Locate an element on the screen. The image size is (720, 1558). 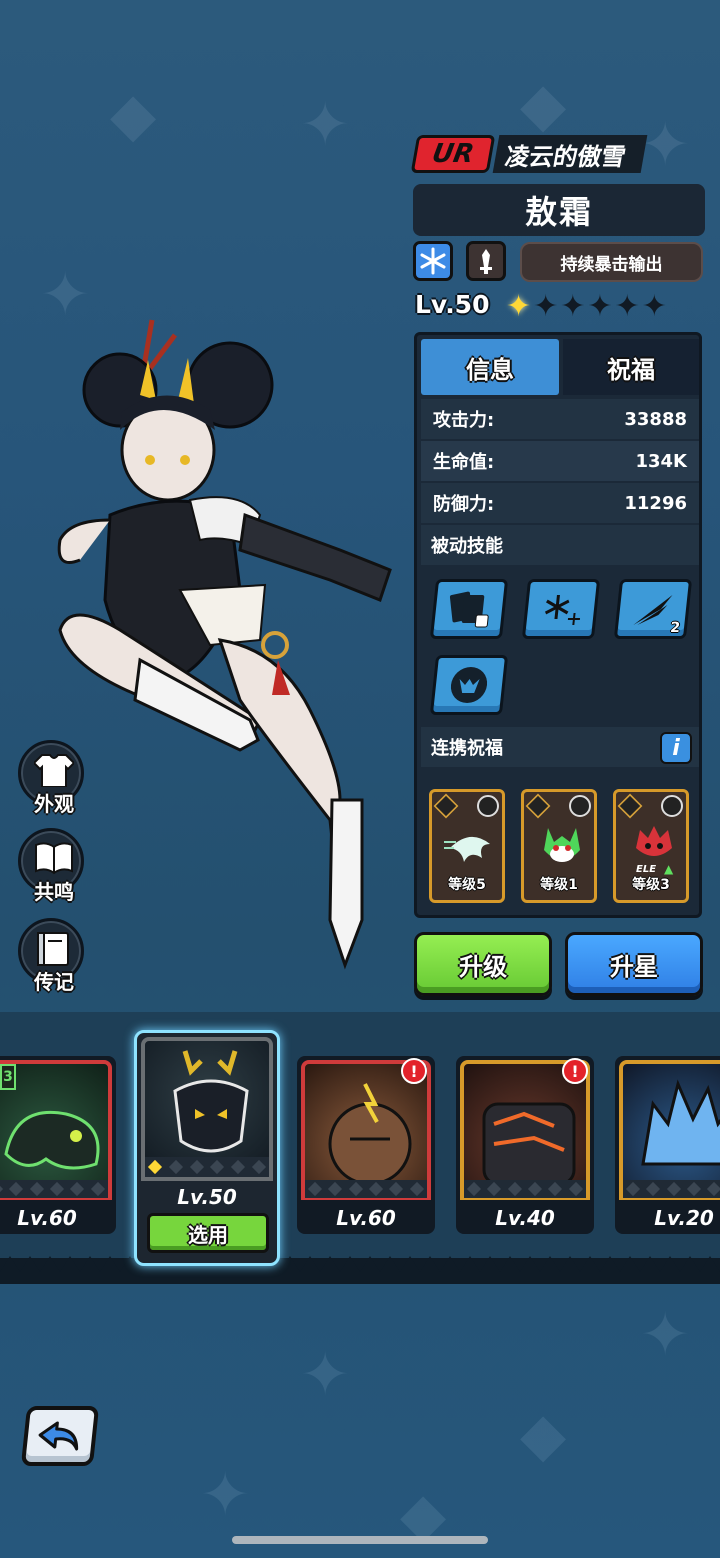
side-button-label: 传记 is located at coordinates (54, 982).